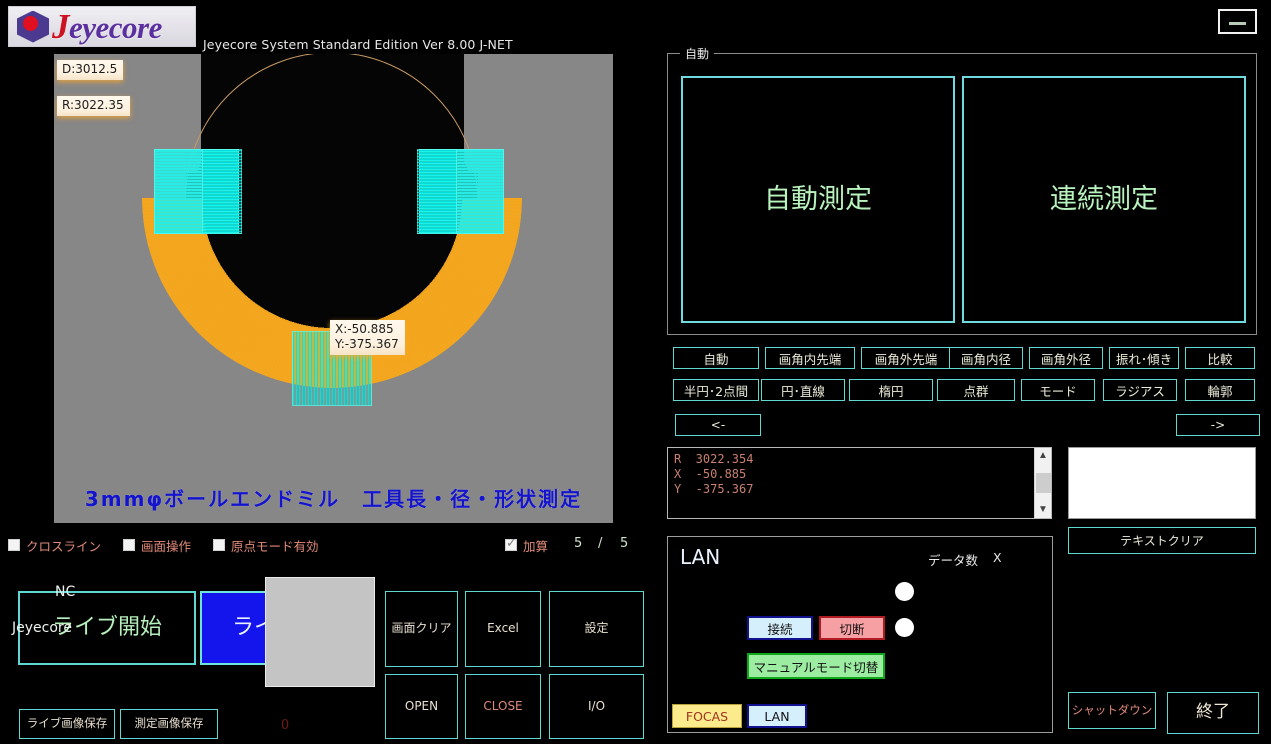  I want to click on excel-button: Excel, so click(503, 629).